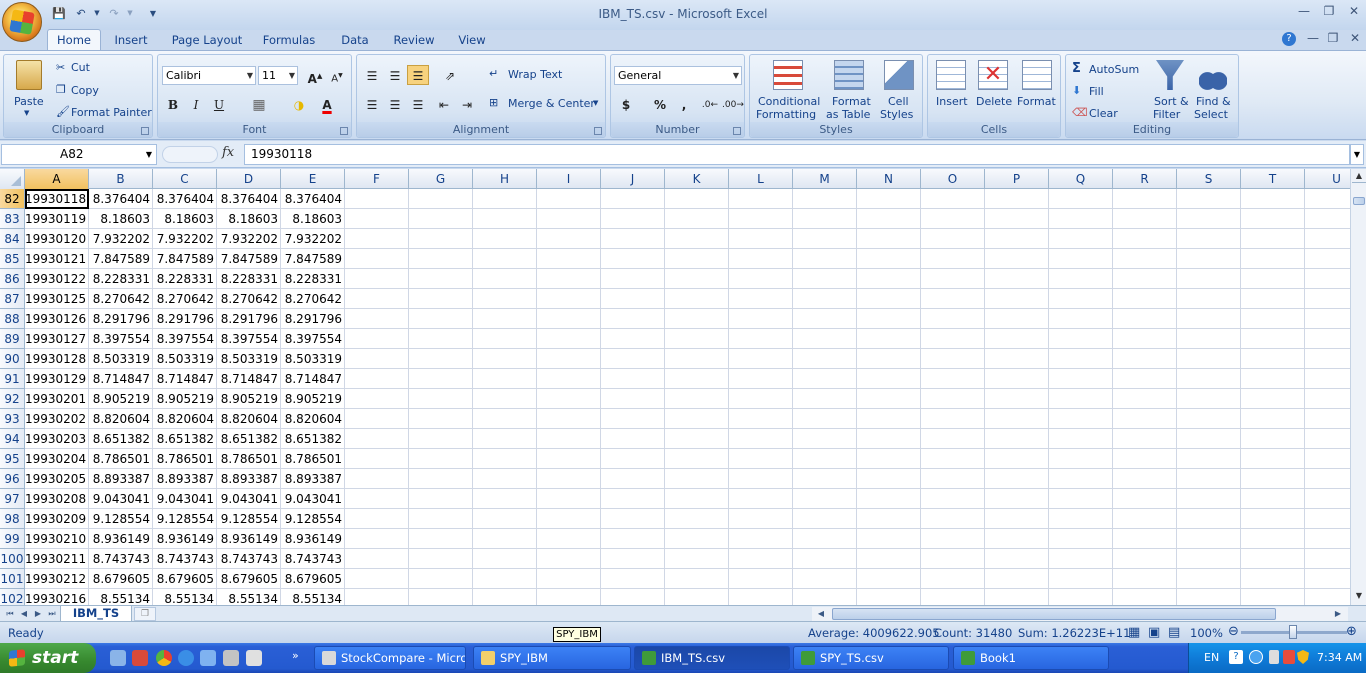 The image size is (1366, 673). What do you see at coordinates (1134, 632) in the screenshot?
I see `normal-view-icon: ▦` at bounding box center [1134, 632].